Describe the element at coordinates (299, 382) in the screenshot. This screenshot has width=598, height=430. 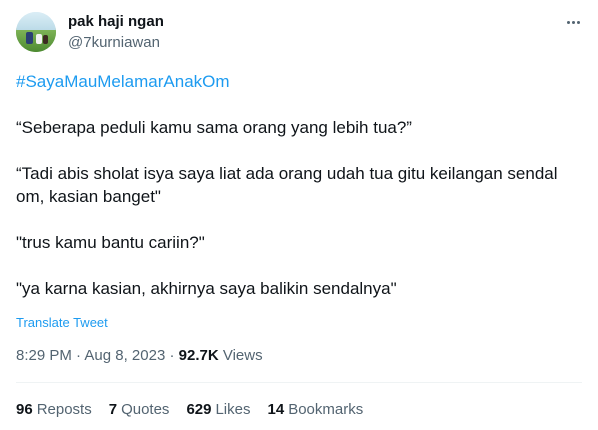
I see `divider` at that location.